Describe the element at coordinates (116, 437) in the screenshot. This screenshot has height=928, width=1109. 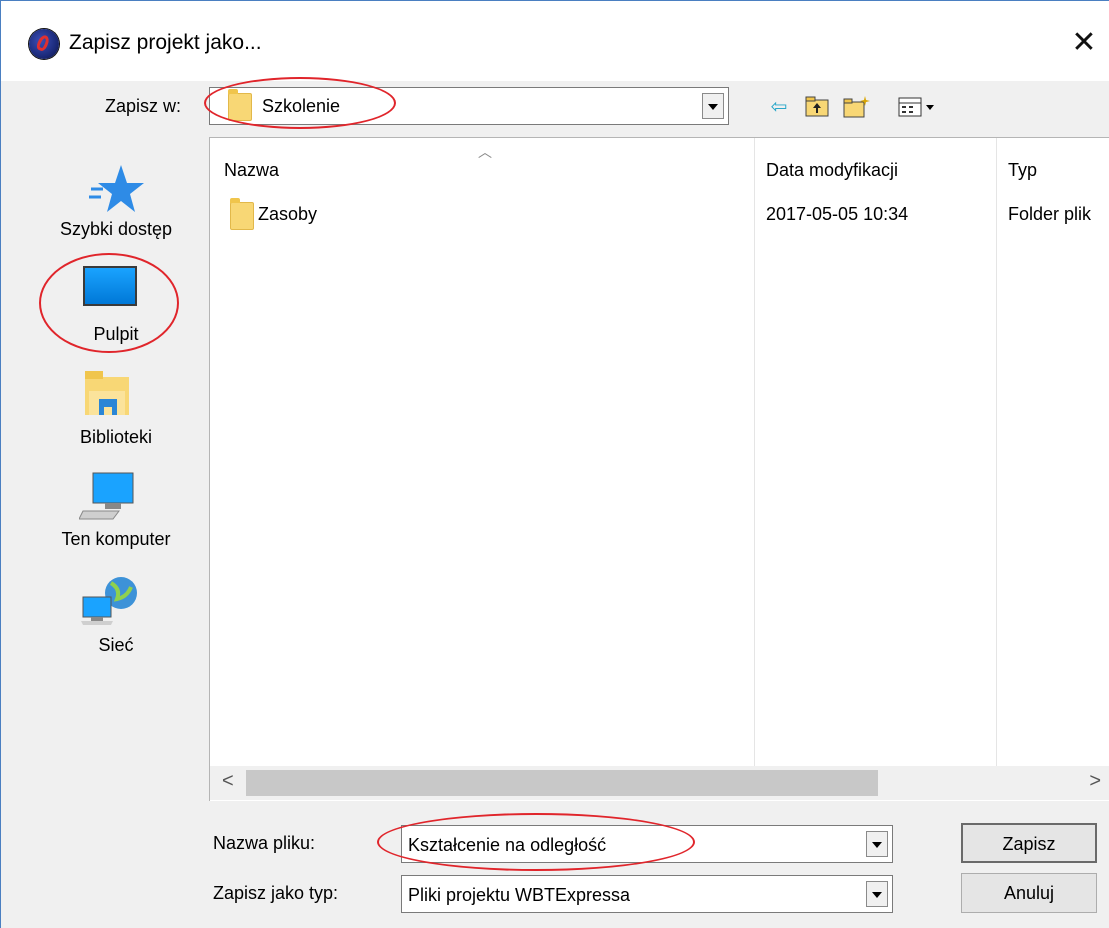
I see `place-label: Biblioteki` at that location.